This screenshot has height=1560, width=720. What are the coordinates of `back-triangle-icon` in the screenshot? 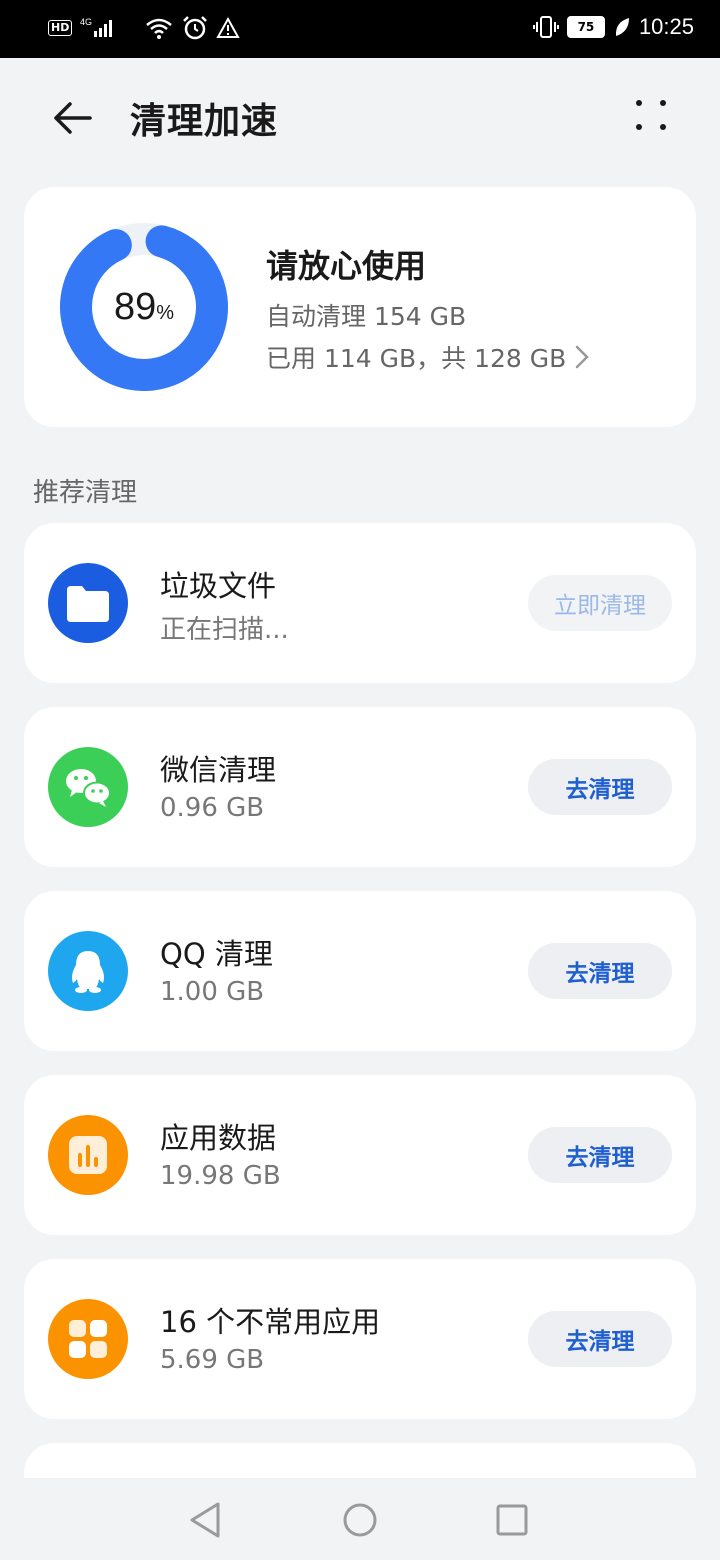 It's located at (205, 1520).